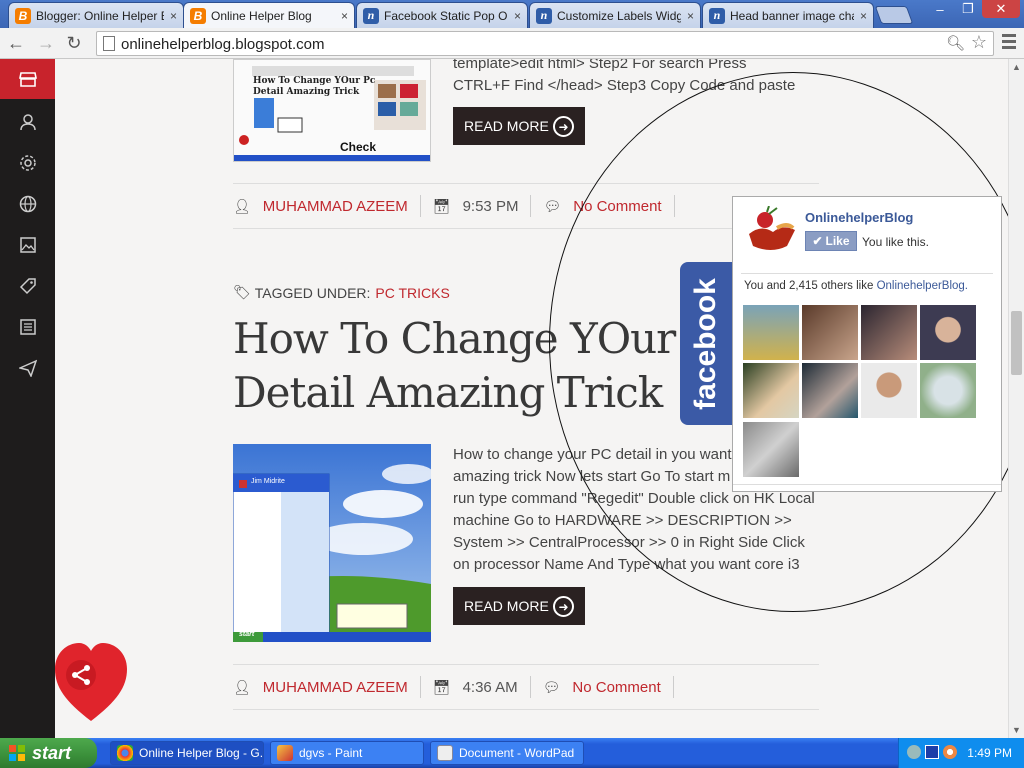  I want to click on minimize-window-icon: –, so click(940, 9).